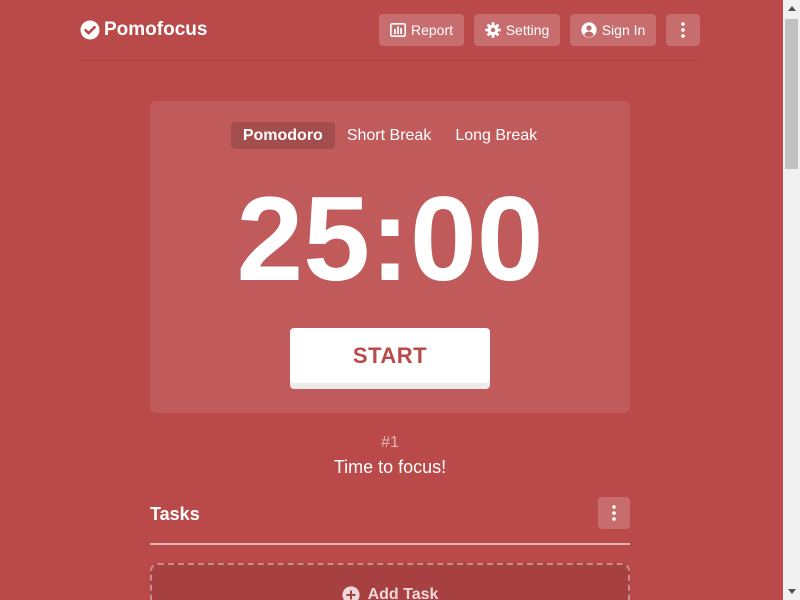  Describe the element at coordinates (390, 443) in the screenshot. I see `session-counter: #1` at that location.